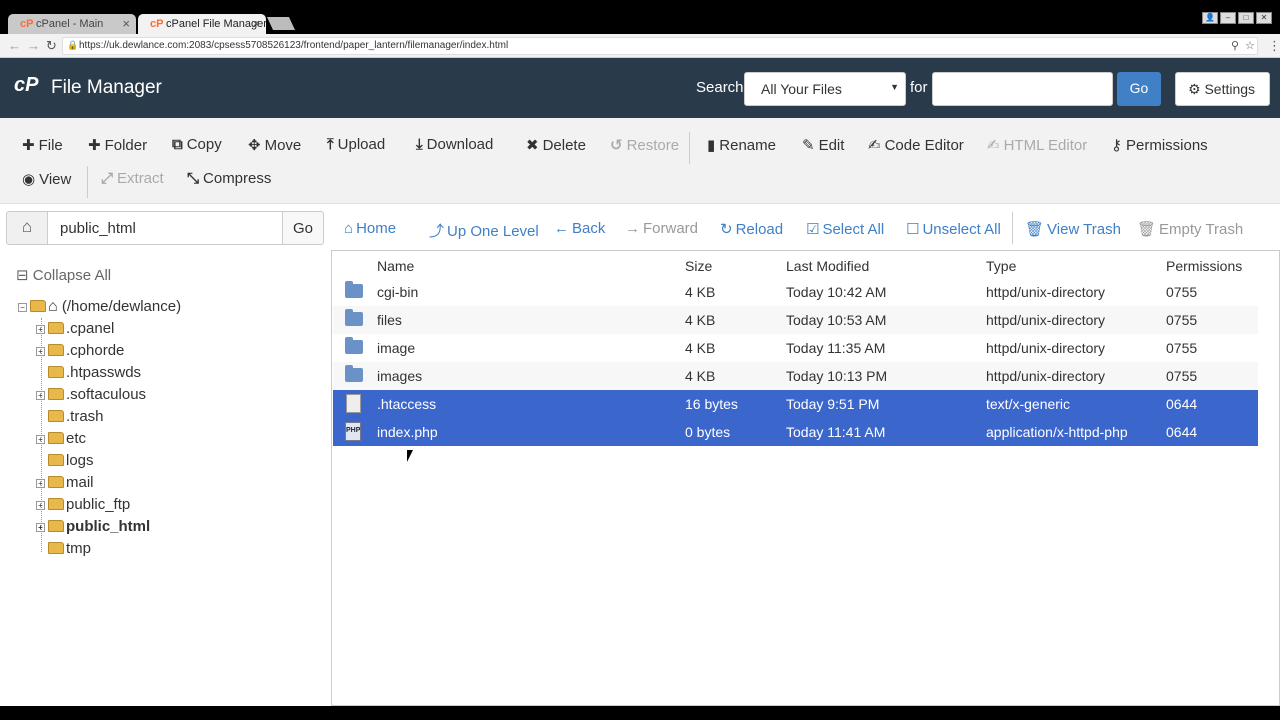 The width and height of the screenshot is (1280, 720). Describe the element at coordinates (65, 460) in the screenshot. I see `tree-item: logs` at that location.